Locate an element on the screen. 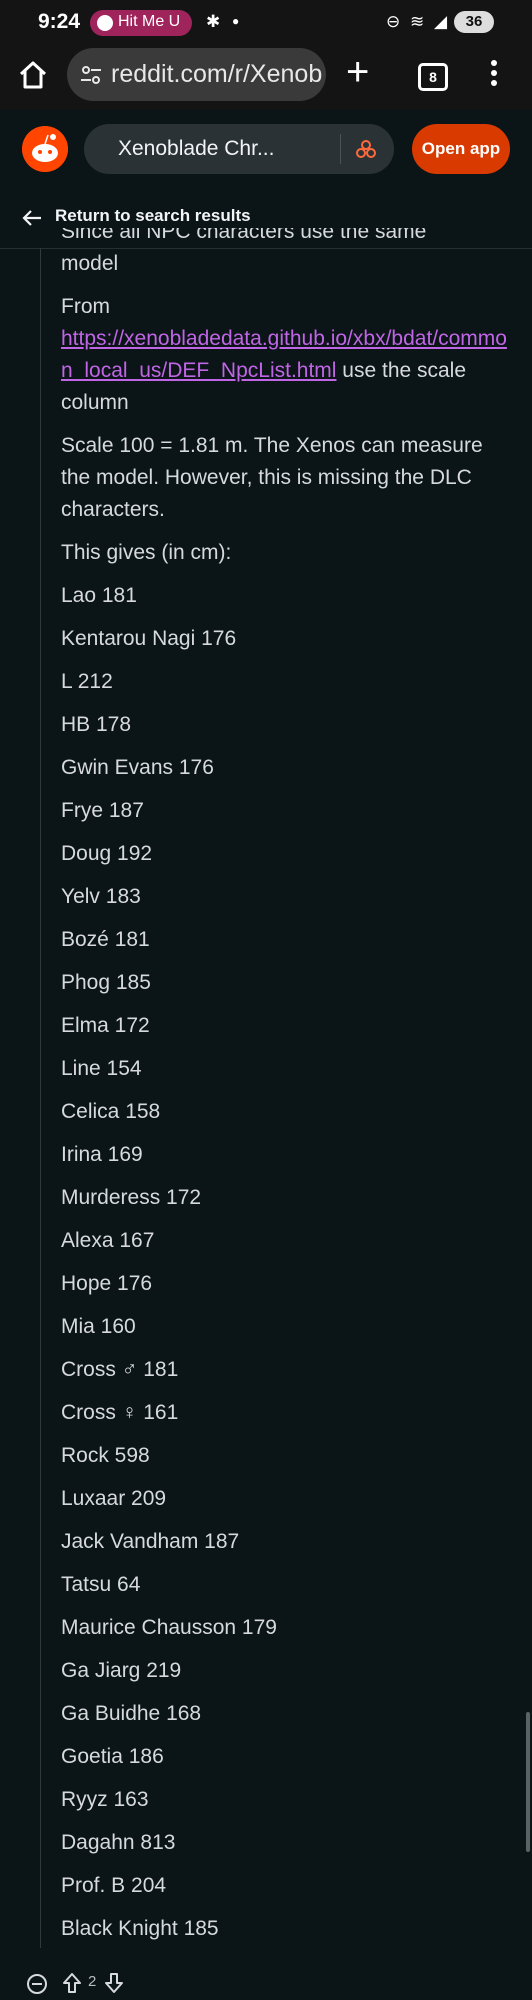 The width and height of the screenshot is (532, 2000). list-item: Frye 187 is located at coordinates (102, 810).